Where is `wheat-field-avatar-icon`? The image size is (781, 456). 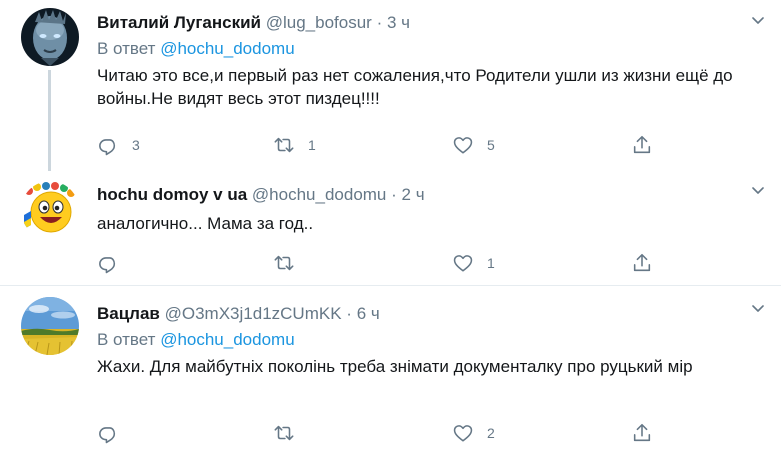
wheat-field-avatar-icon is located at coordinates (50, 326).